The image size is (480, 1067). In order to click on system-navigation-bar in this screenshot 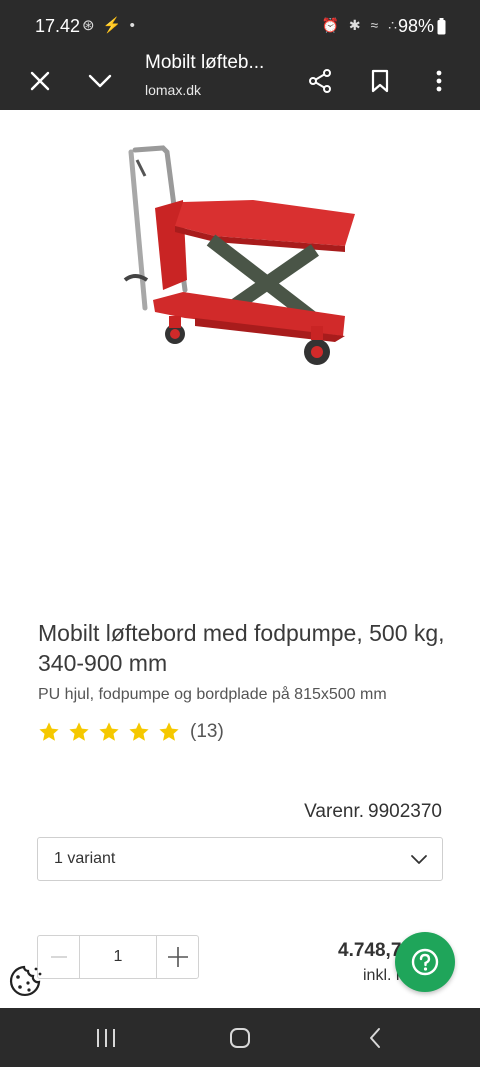, I will do `click(240, 1037)`.